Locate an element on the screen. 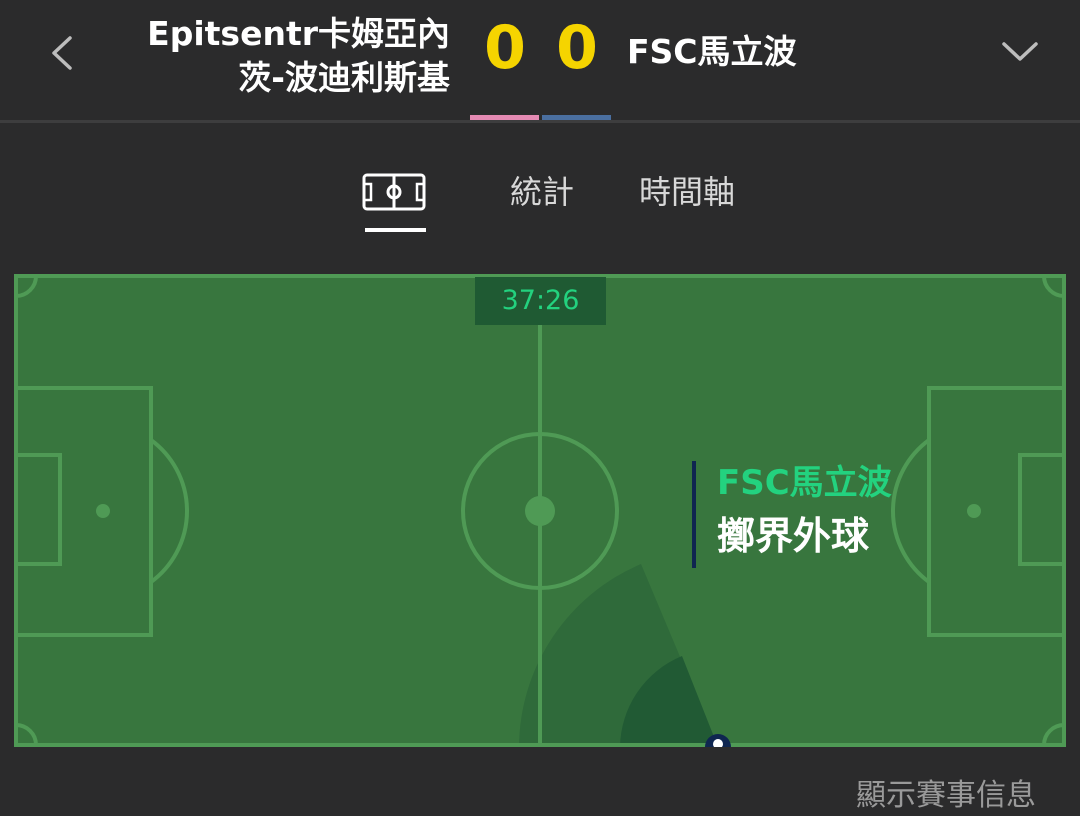  header-divider is located at coordinates (540, 121).